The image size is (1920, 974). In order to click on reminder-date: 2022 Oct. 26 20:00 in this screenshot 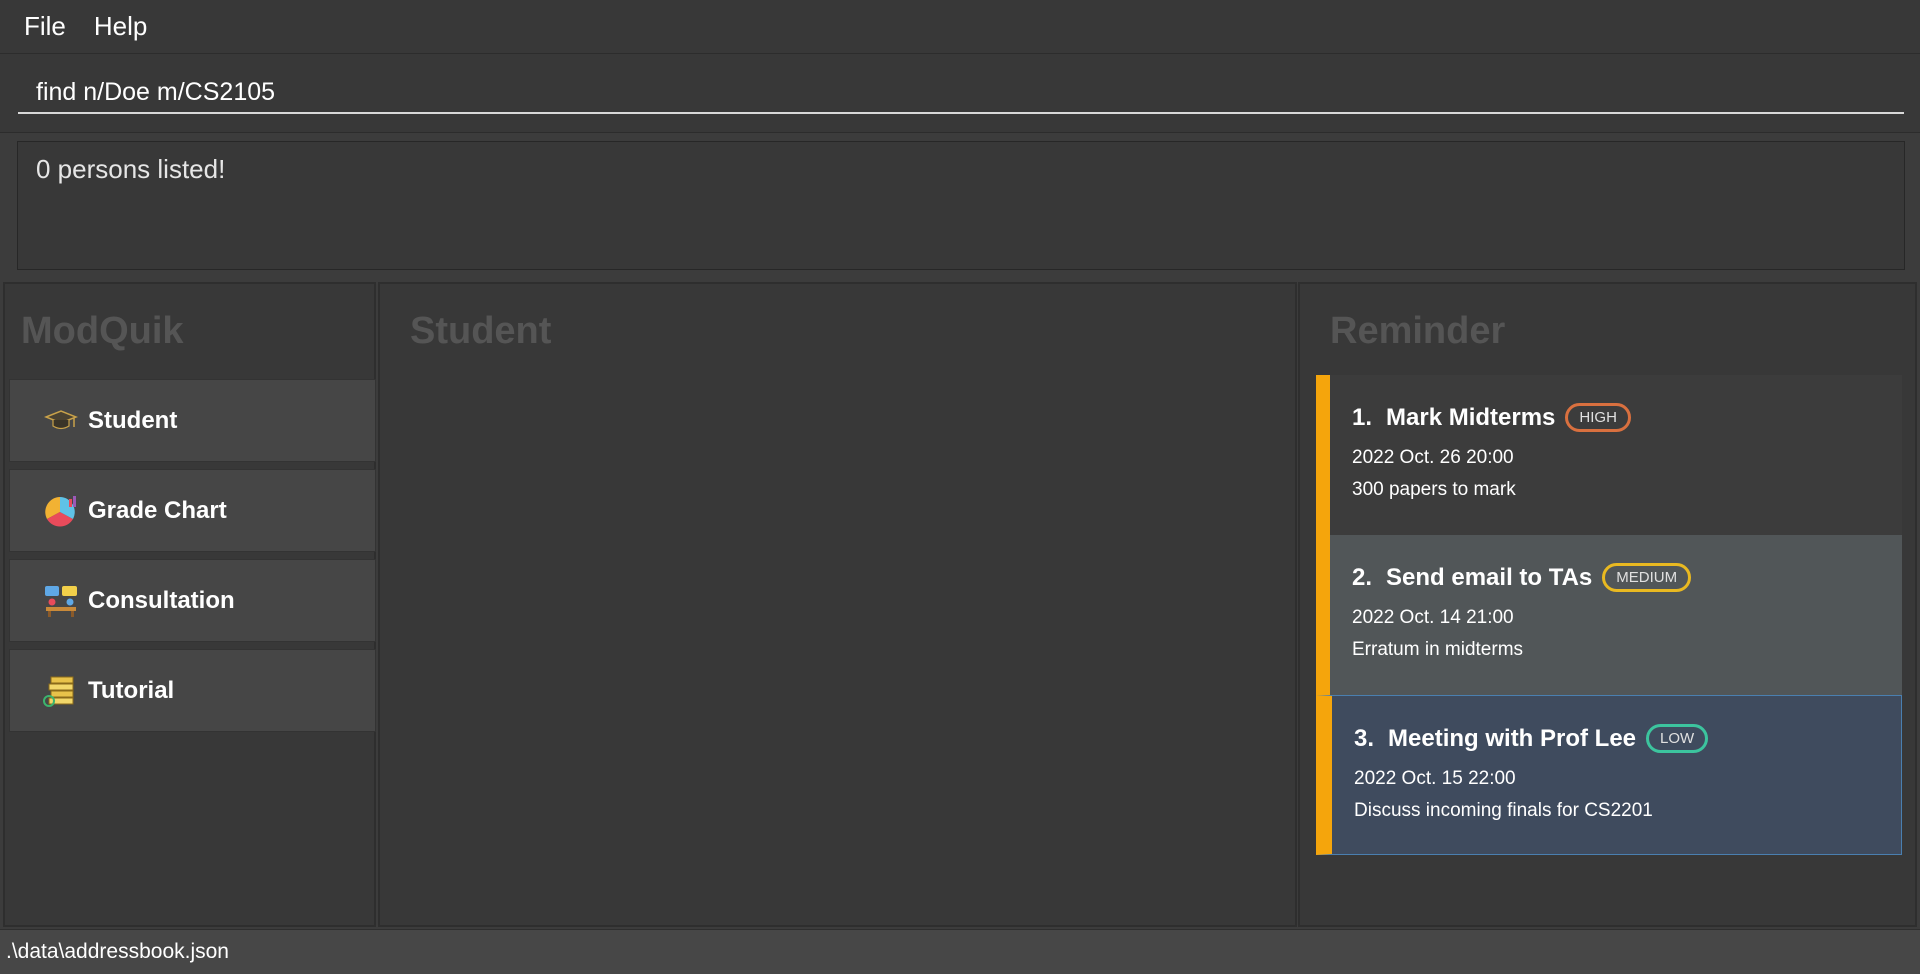, I will do `click(1433, 457)`.